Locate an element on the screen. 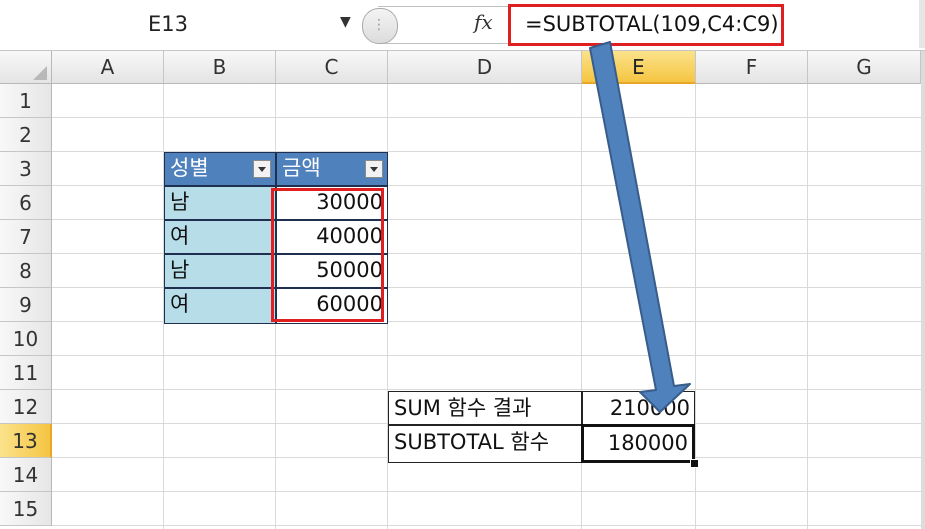 Image resolution: width=925 pixels, height=529 pixels. dots-icon: ⋮ is located at coordinates (379, 25).